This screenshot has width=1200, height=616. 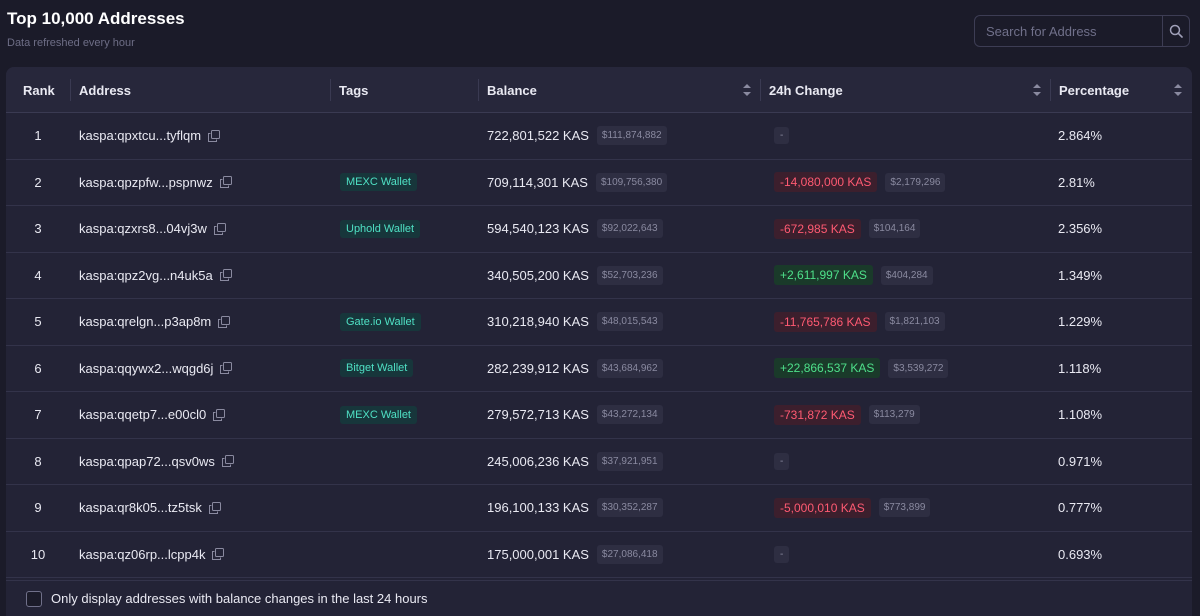 I want to click on search-button, so click(x=1175, y=31).